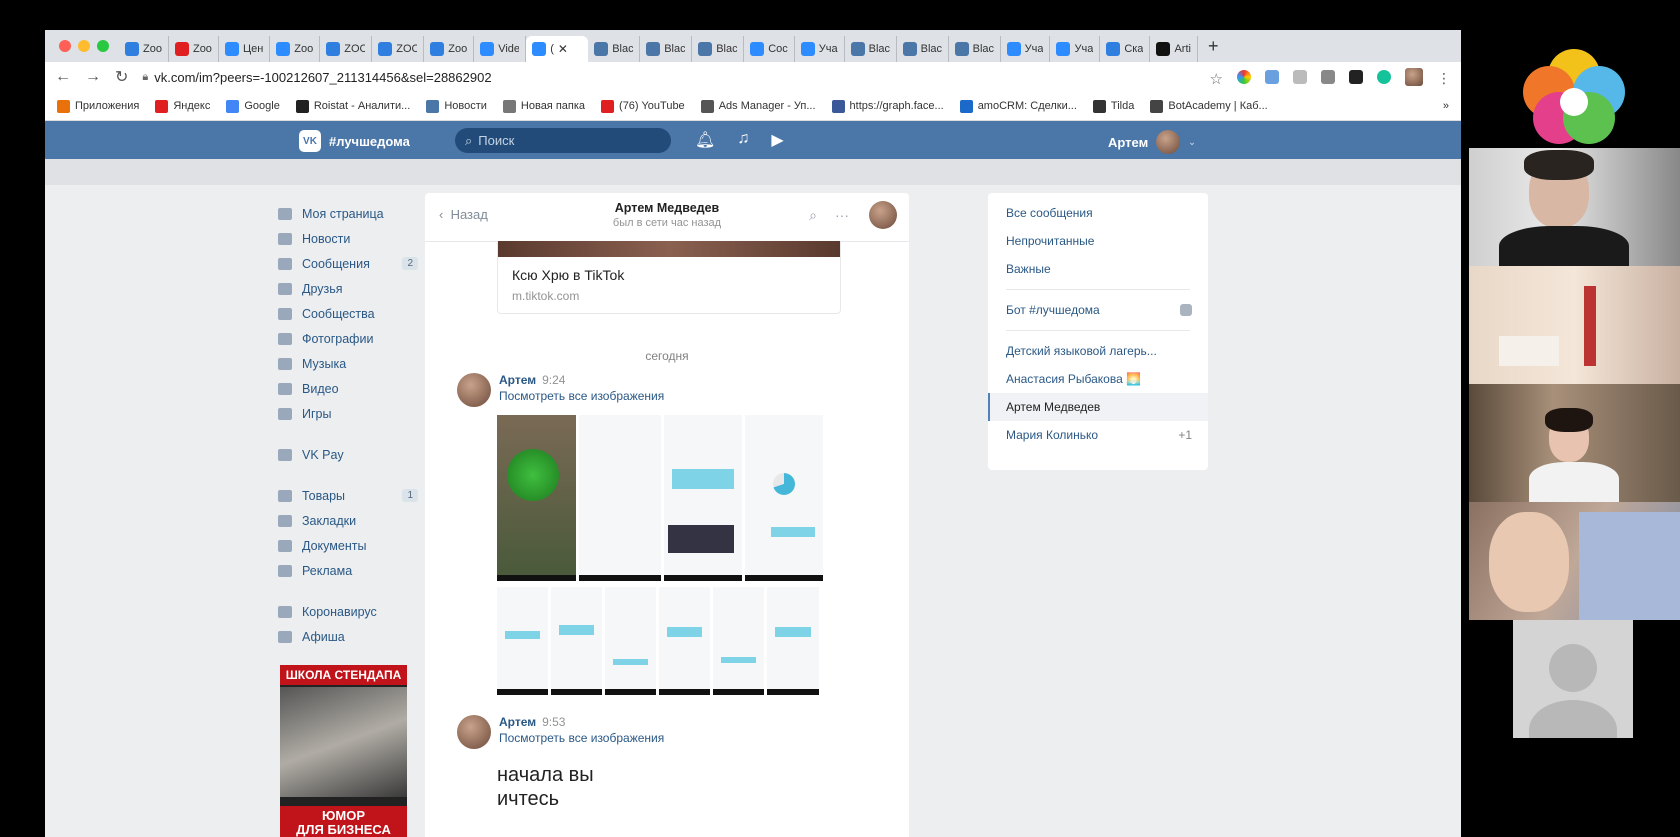 This screenshot has width=1680, height=837. What do you see at coordinates (93, 77) in the screenshot?
I see `forward-arrow-icon: →` at bounding box center [93, 77].